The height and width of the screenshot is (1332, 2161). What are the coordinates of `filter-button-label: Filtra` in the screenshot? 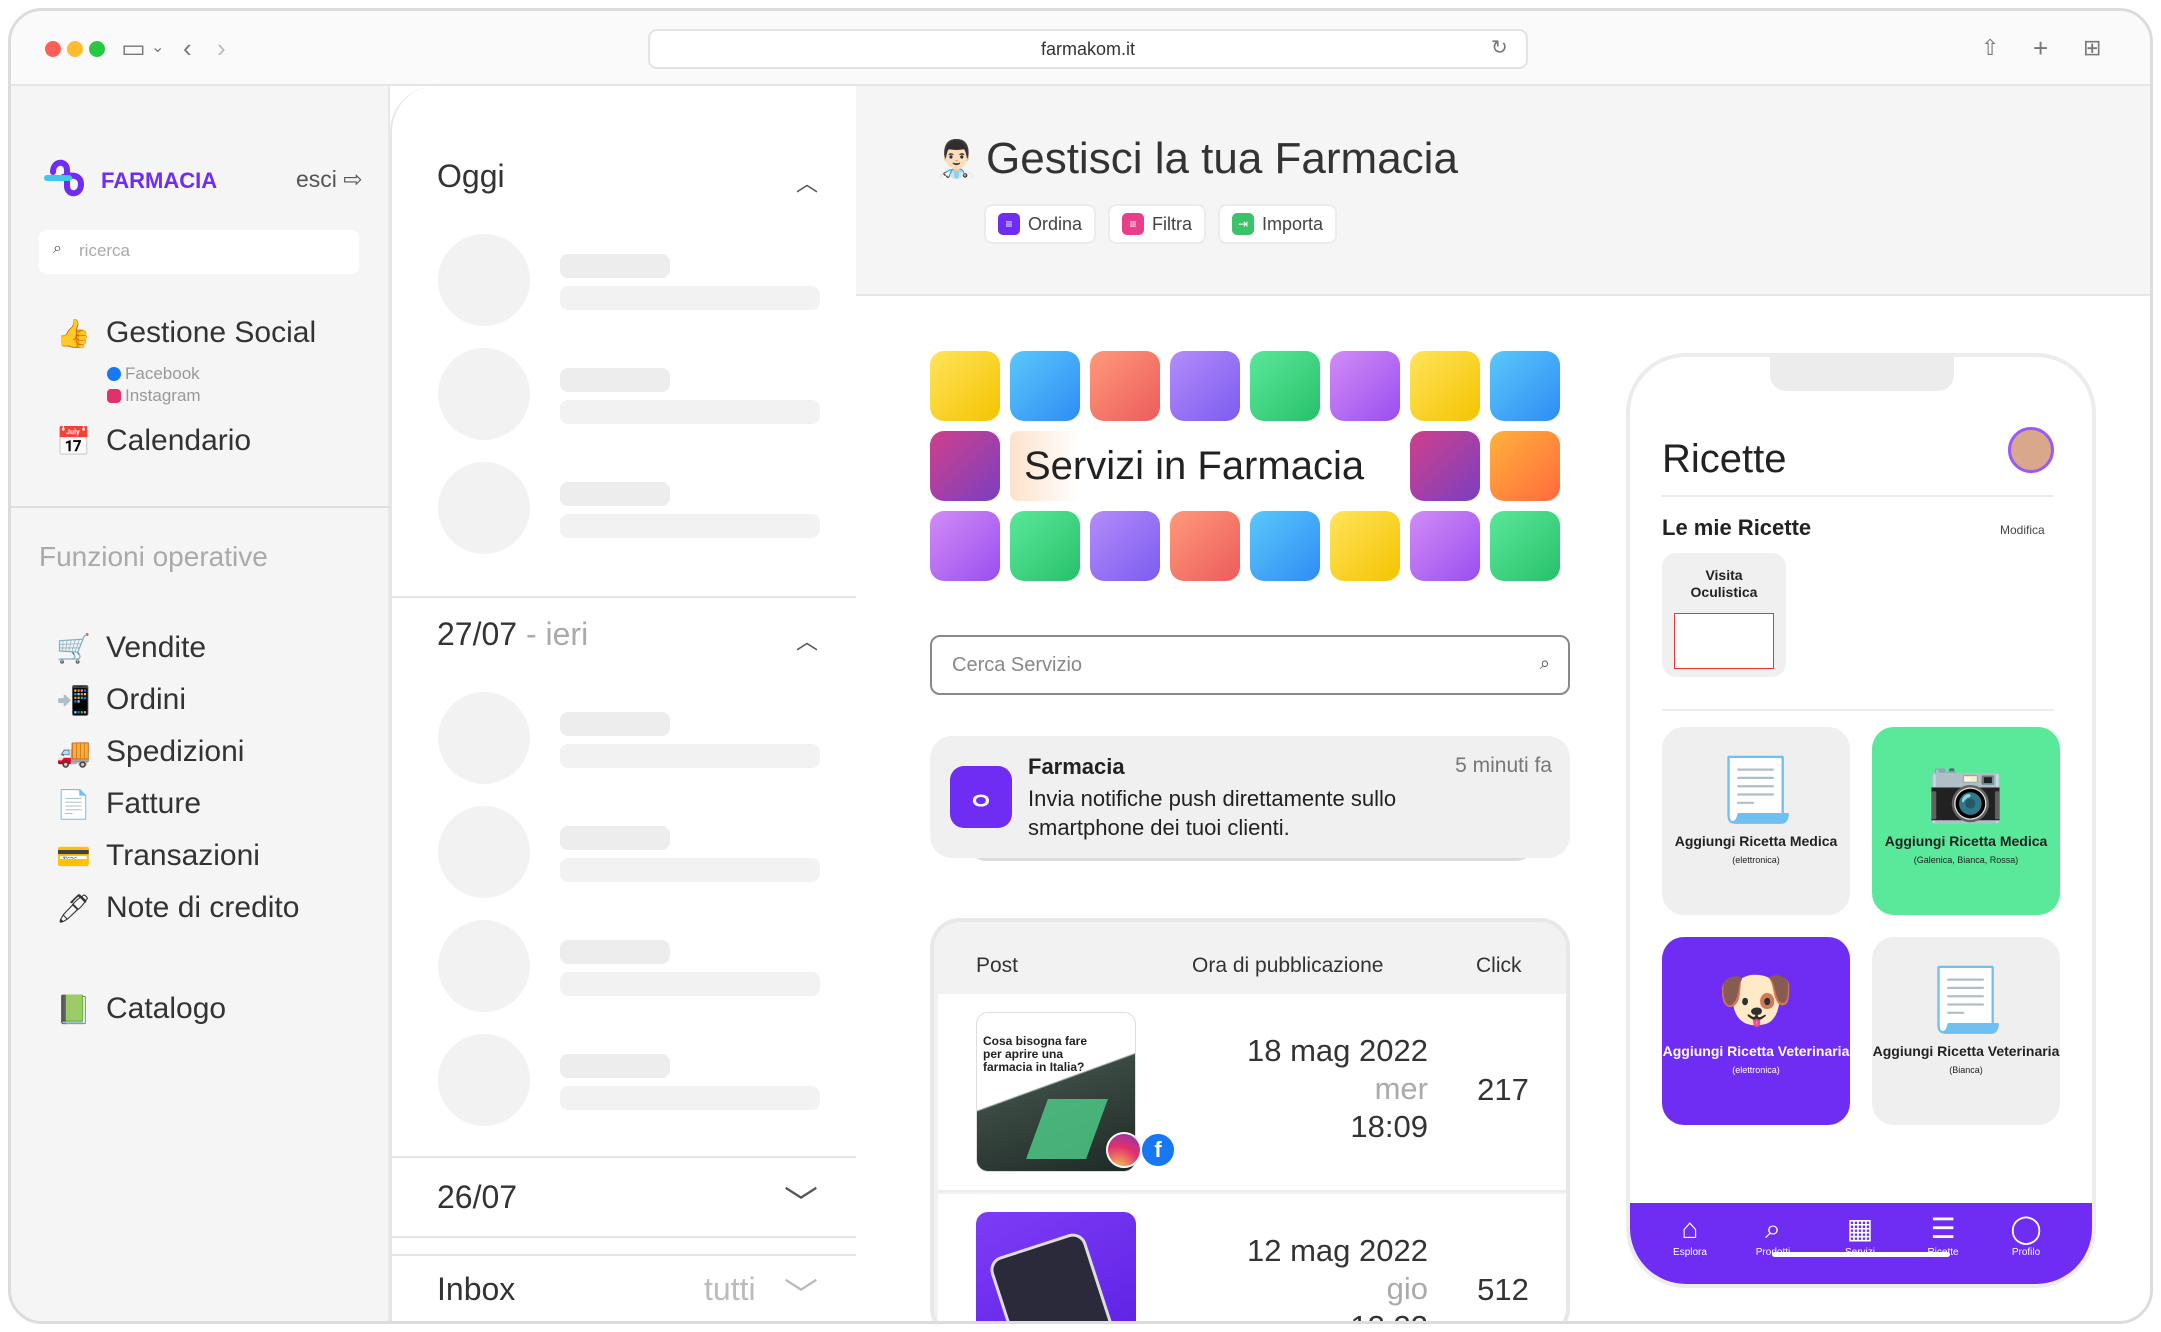 It's located at (1172, 223).